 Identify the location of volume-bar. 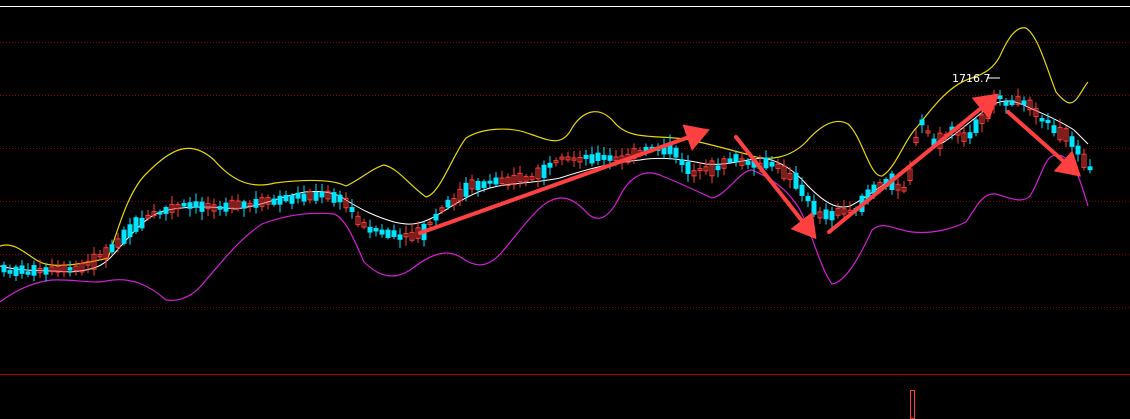
(912, 404).